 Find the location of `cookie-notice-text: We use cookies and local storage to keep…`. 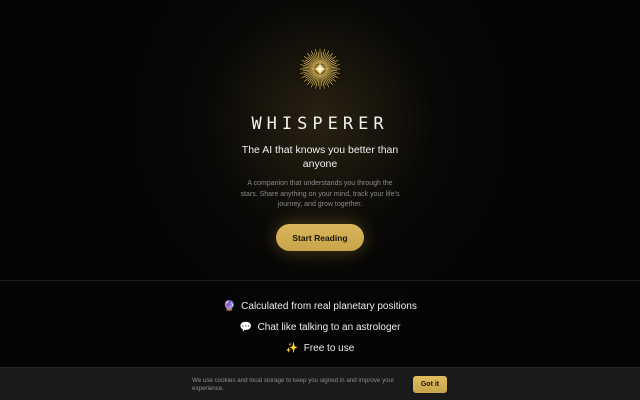

cookie-notice-text: We use cookies and local storage to keep… is located at coordinates (293, 384).